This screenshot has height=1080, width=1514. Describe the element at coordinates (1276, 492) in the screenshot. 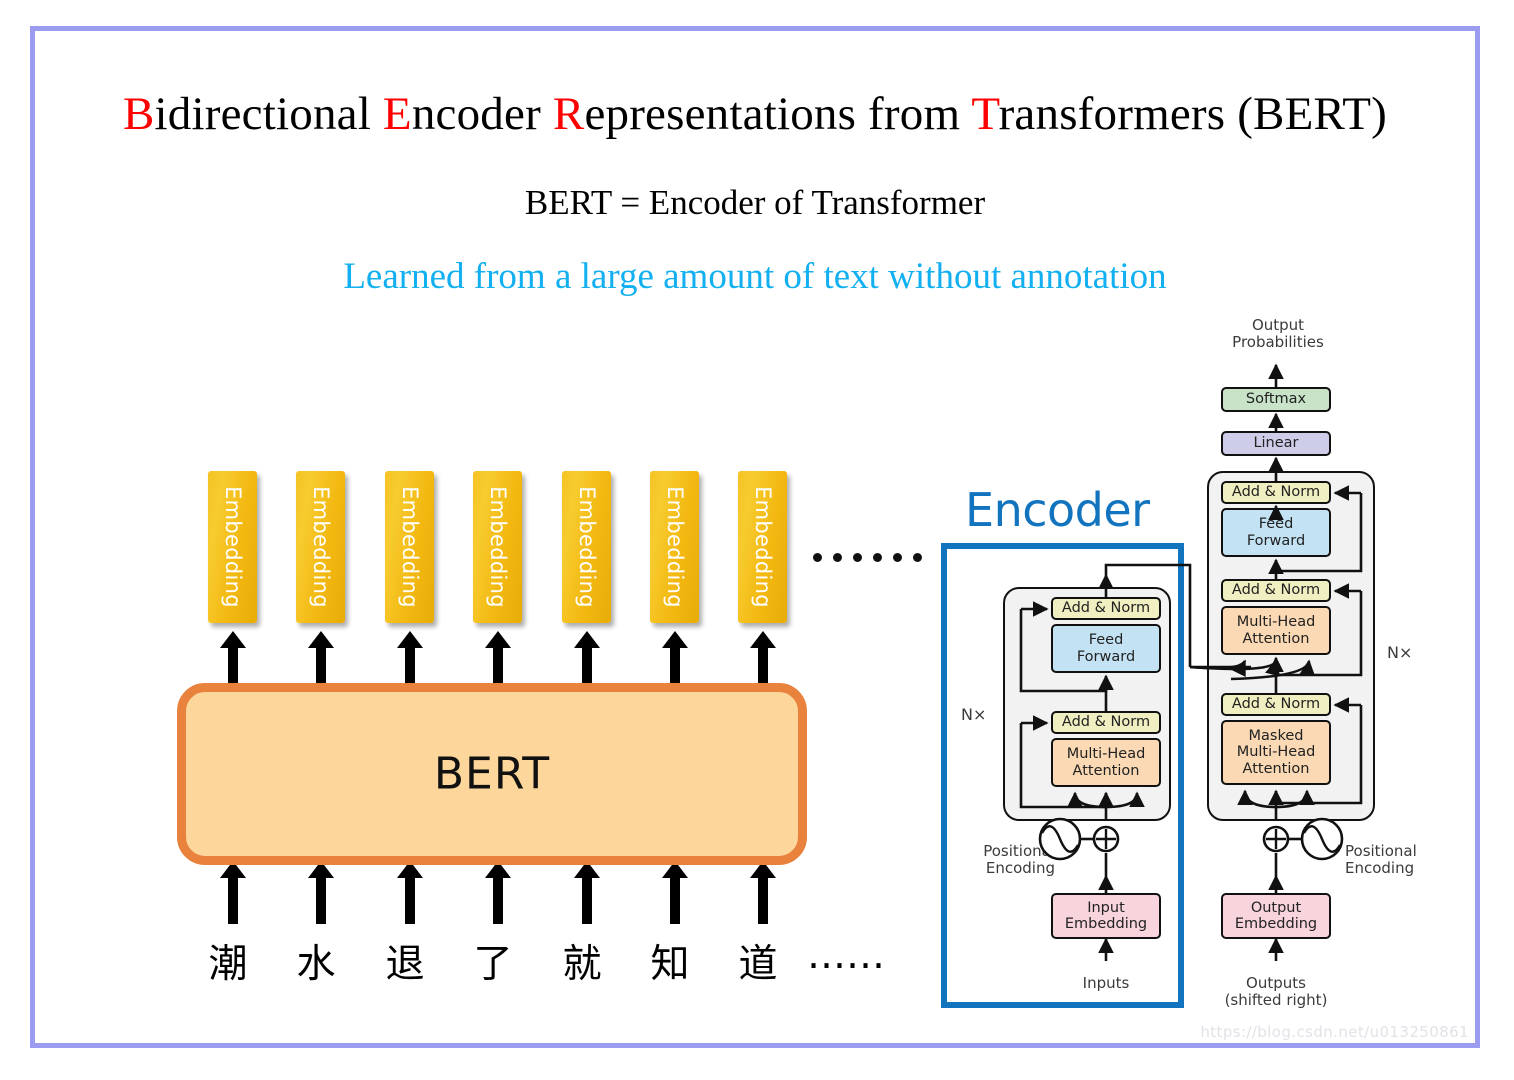

I see `decoder-add-norm-top: Add & Norm` at that location.